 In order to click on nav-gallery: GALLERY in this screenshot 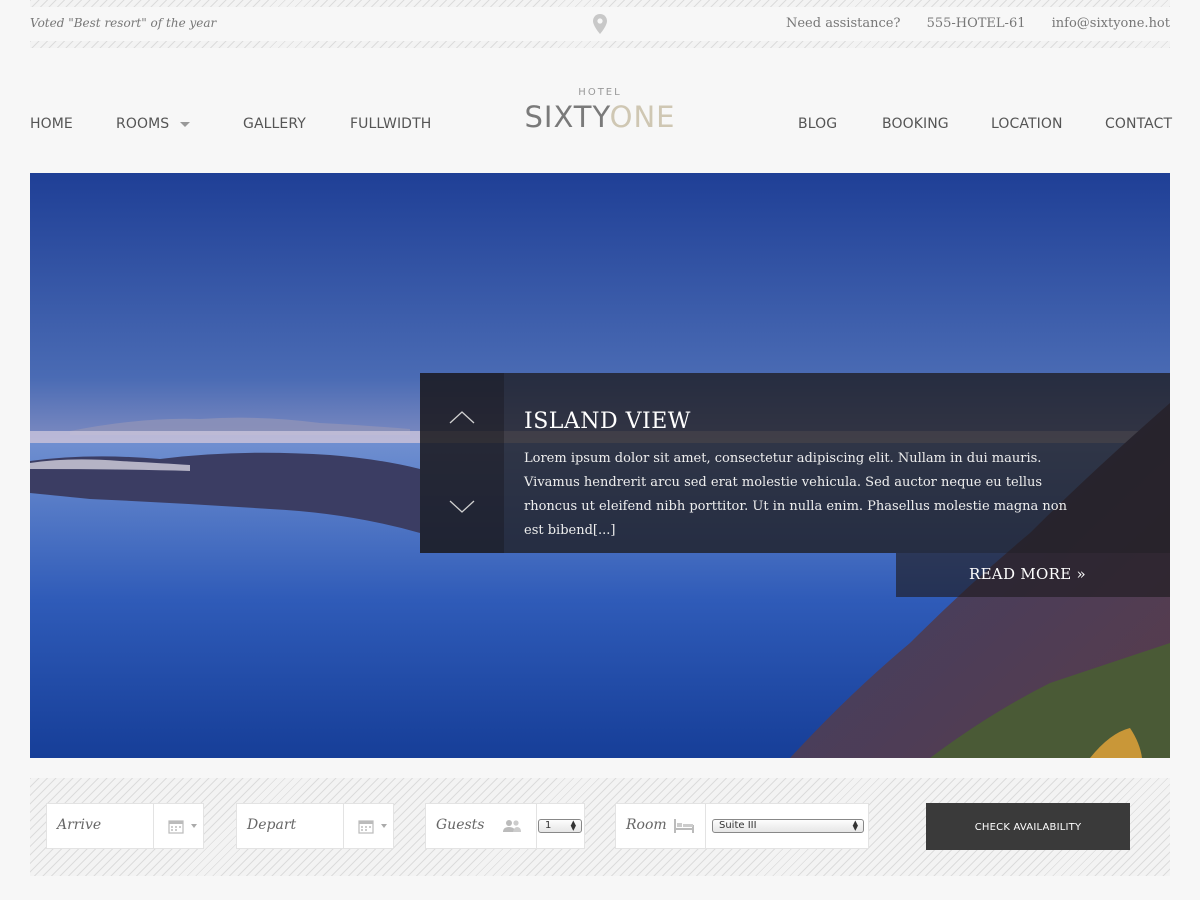, I will do `click(274, 124)`.